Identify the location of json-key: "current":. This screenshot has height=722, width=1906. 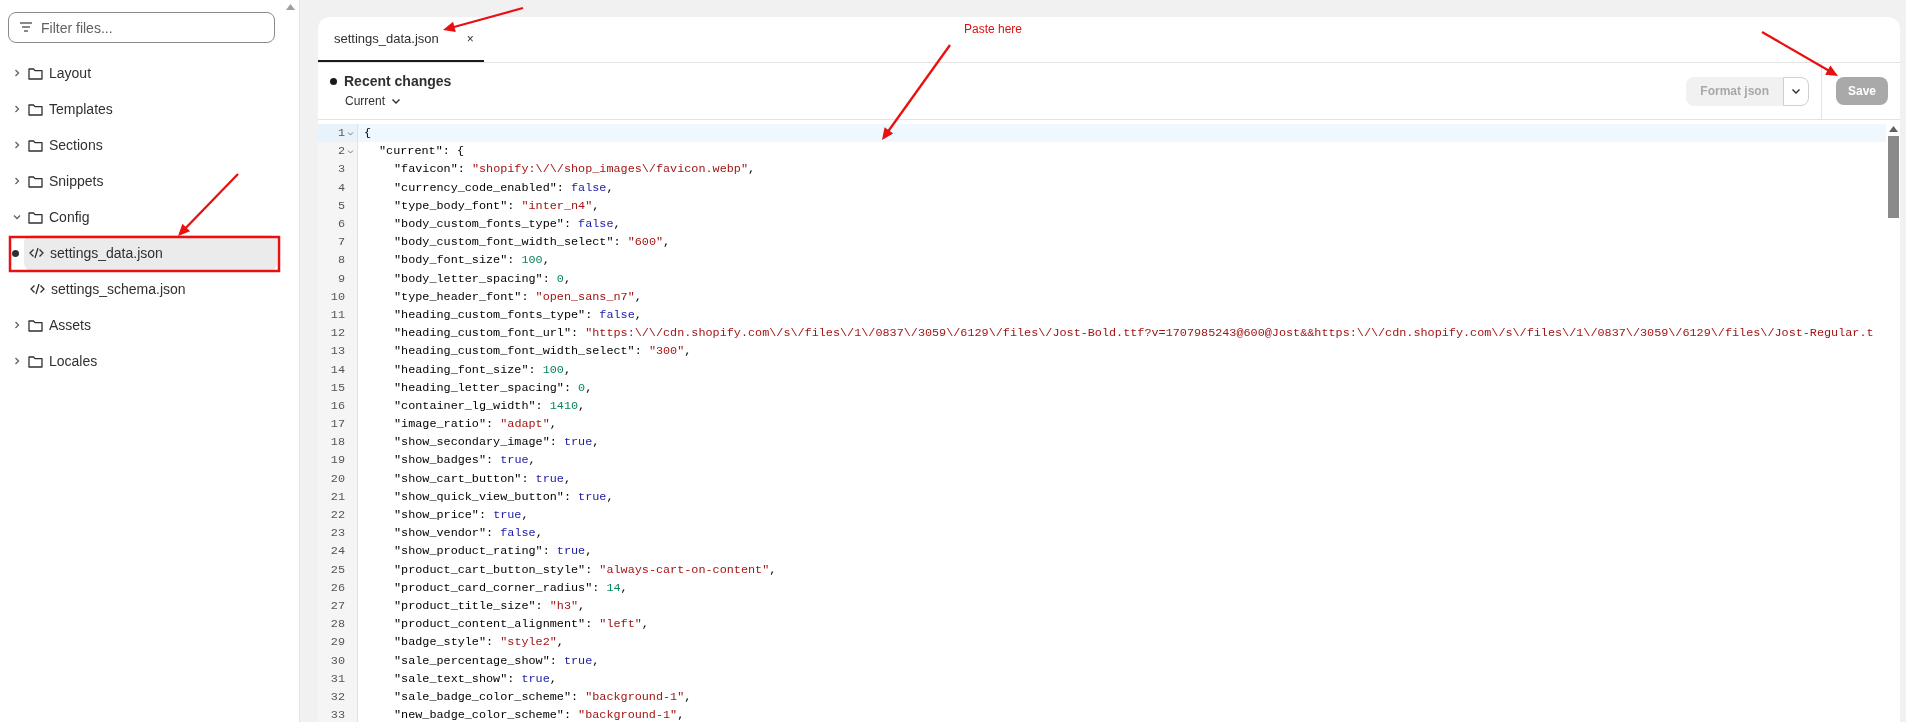
(418, 151).